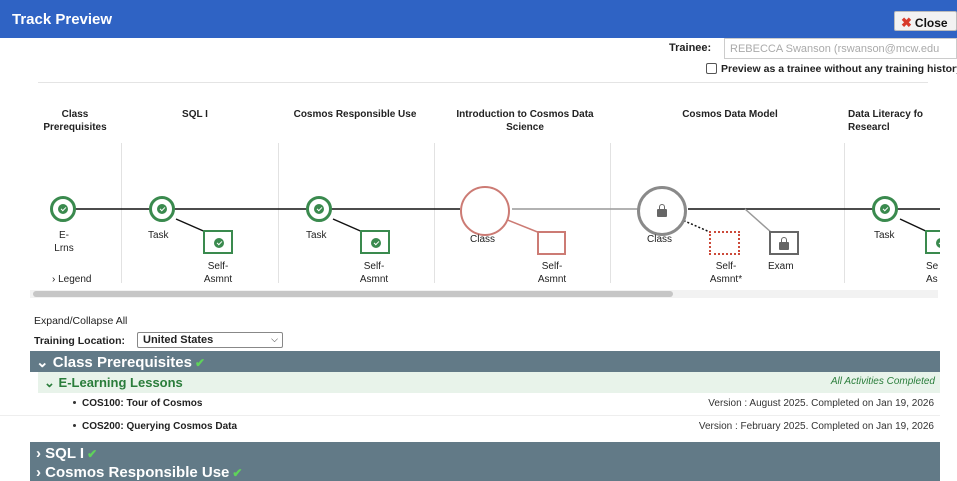  I want to click on self-assessment-optional-node, so click(724, 243).